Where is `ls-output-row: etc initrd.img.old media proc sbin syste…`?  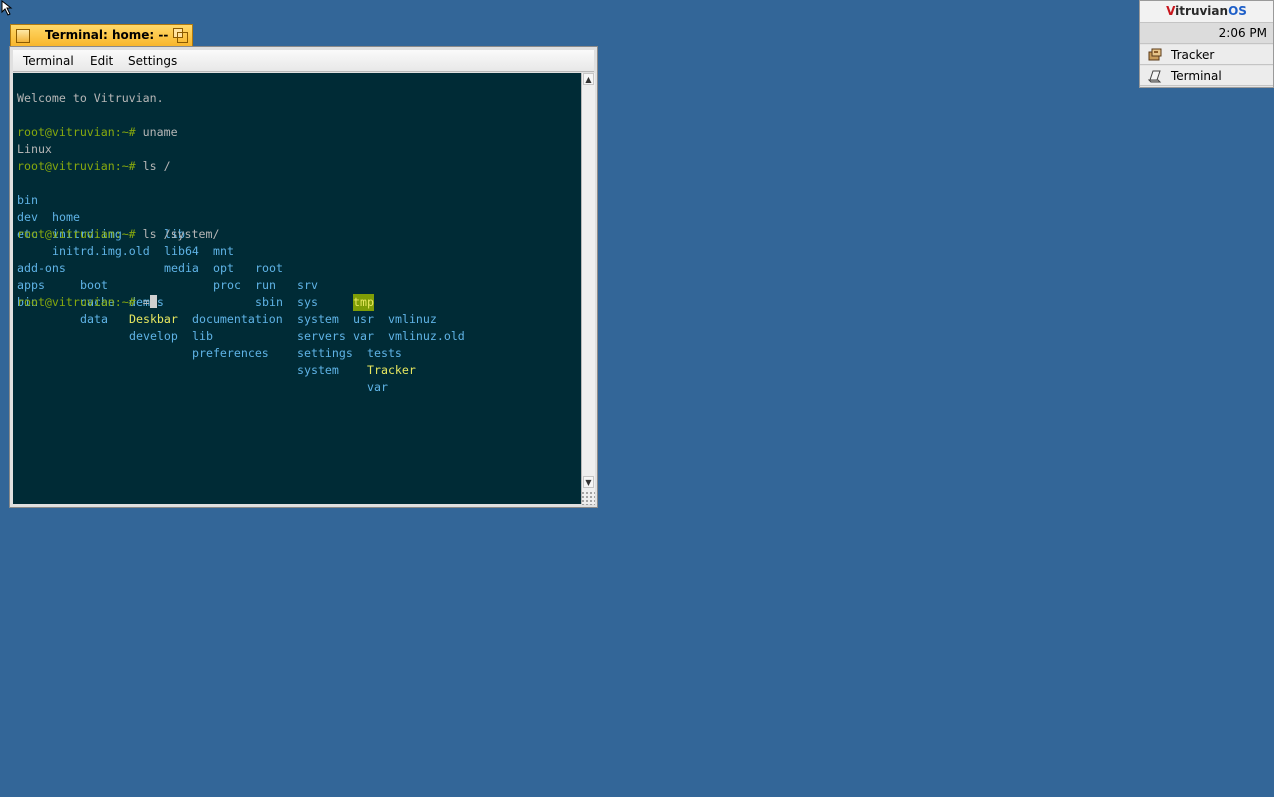
ls-output-row: etc initrd.img.old media proc sbin syste… is located at coordinates (297, 276).